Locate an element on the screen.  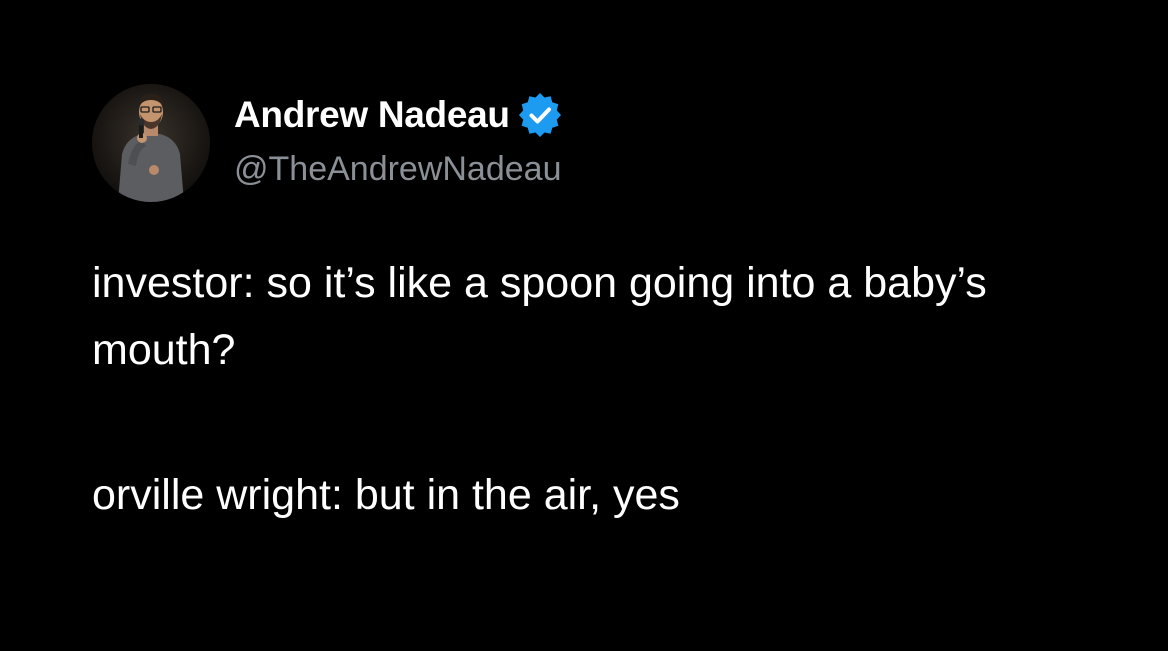
avatar is located at coordinates (151, 143).